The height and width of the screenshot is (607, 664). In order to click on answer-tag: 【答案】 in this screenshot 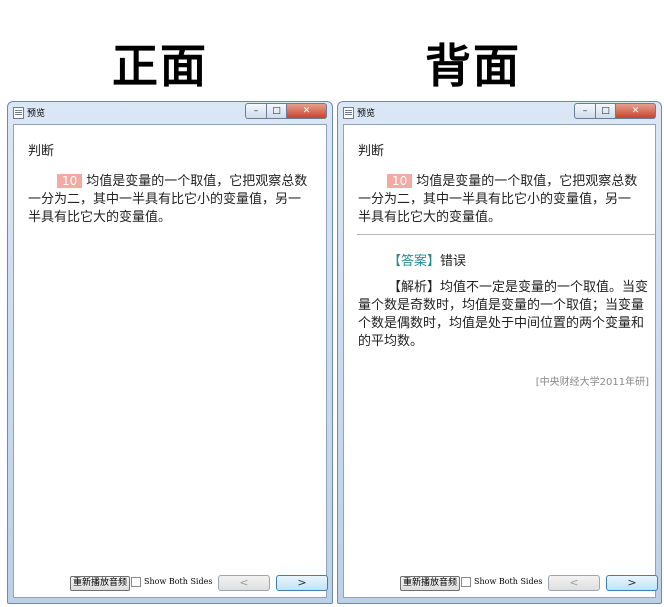, I will do `click(414, 261)`.